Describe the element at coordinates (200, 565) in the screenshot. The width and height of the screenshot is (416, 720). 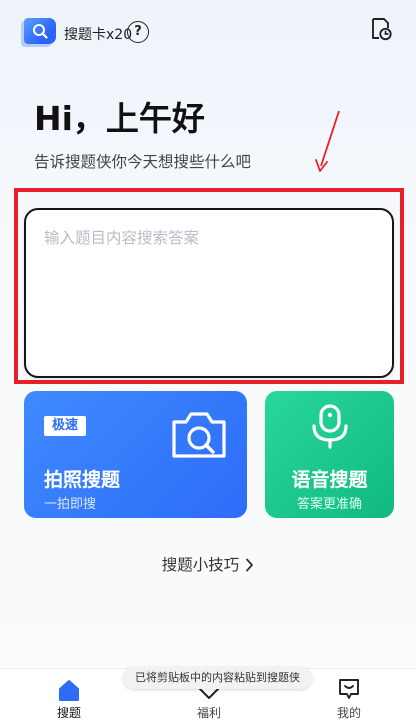
I see `search-tips-label: 搜题小技巧` at that location.